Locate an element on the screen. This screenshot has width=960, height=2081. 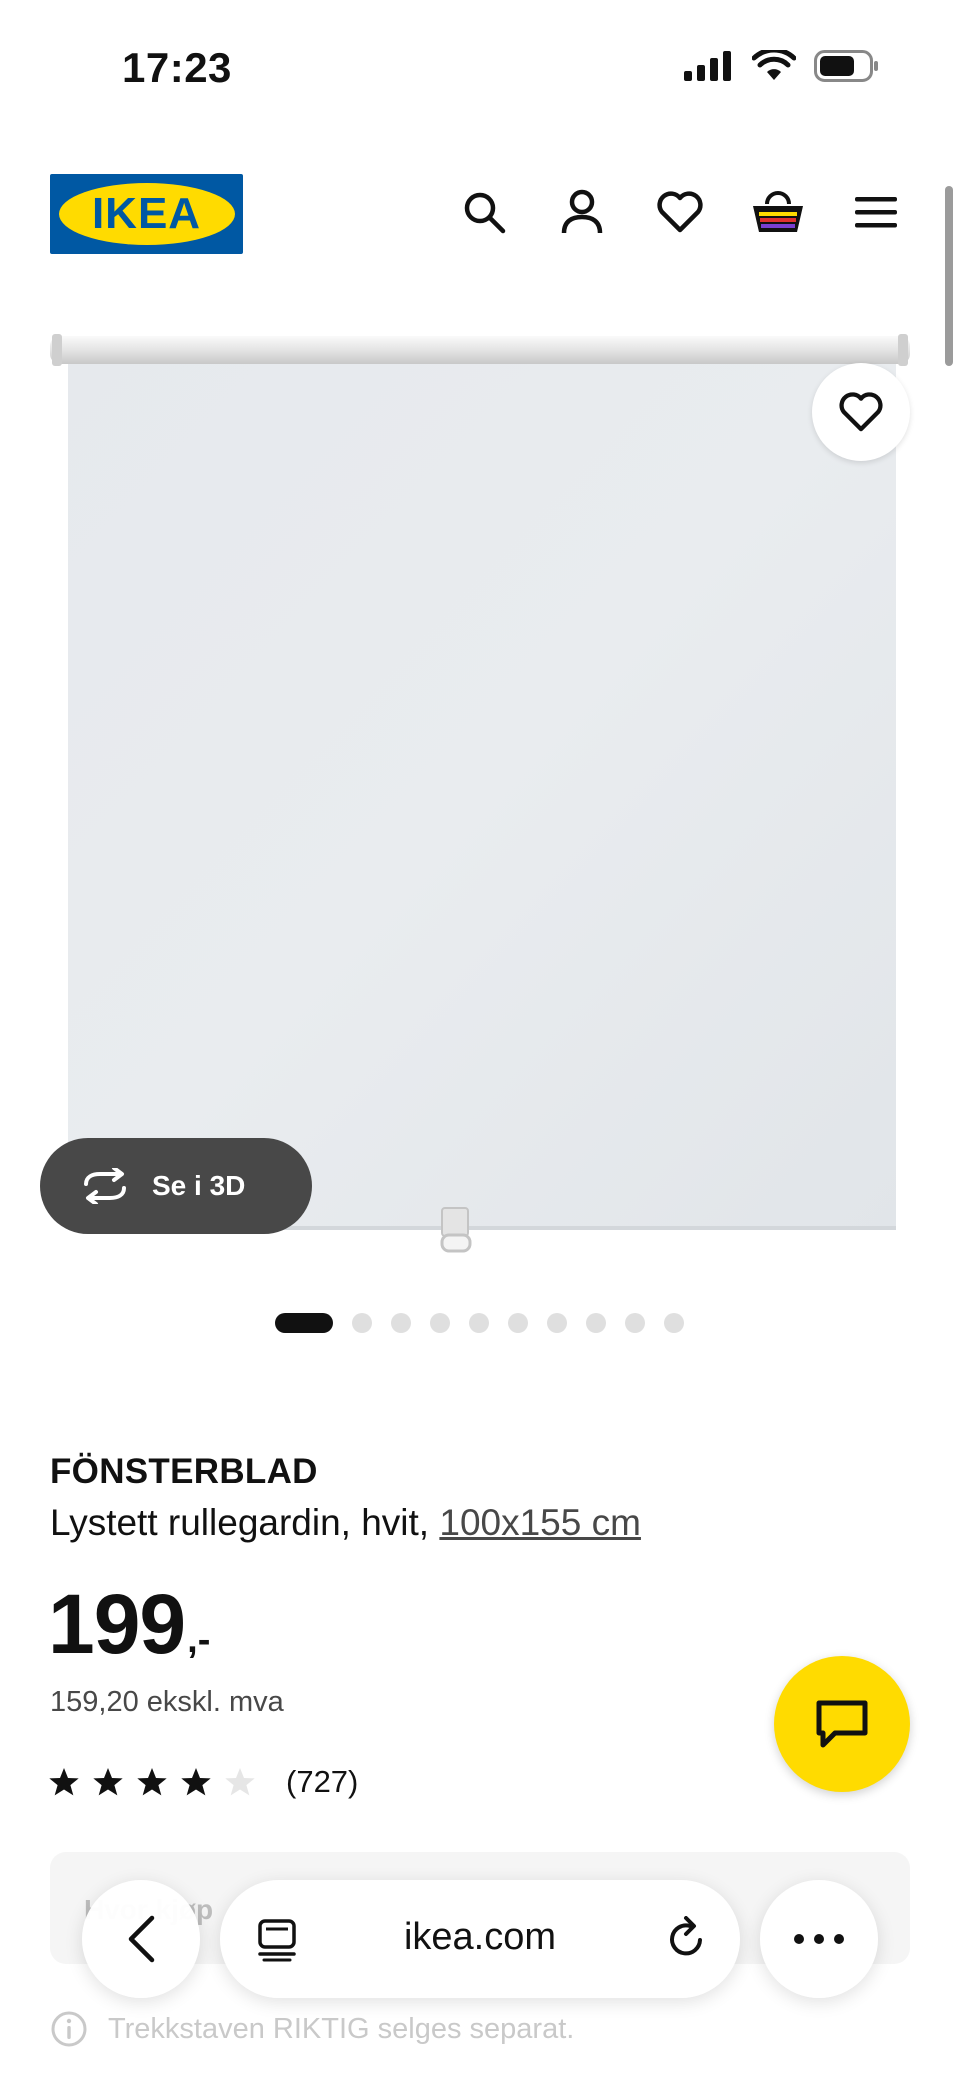
ikea-logo: IKEA is located at coordinates (146, 214).